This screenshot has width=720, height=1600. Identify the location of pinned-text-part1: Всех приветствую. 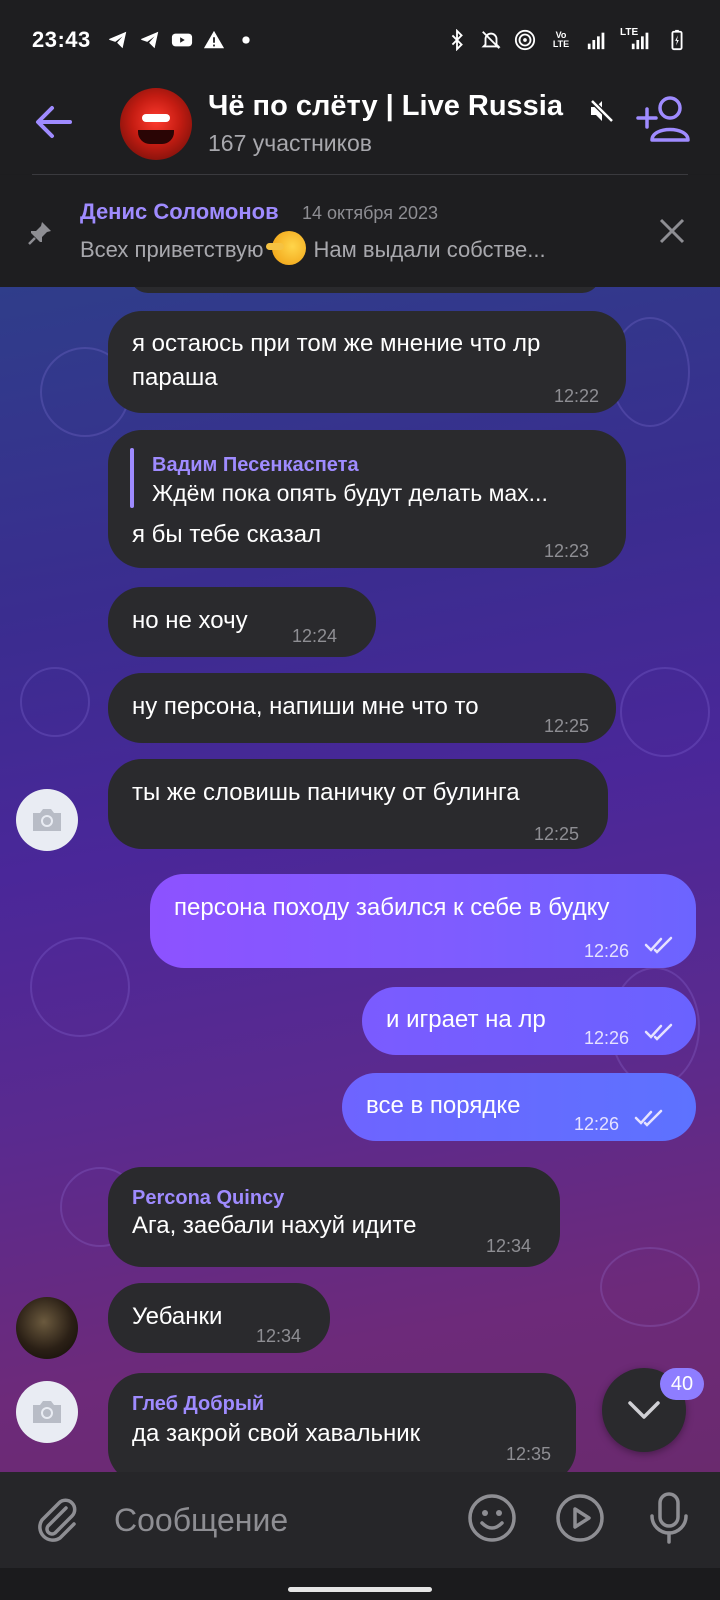
(172, 249).